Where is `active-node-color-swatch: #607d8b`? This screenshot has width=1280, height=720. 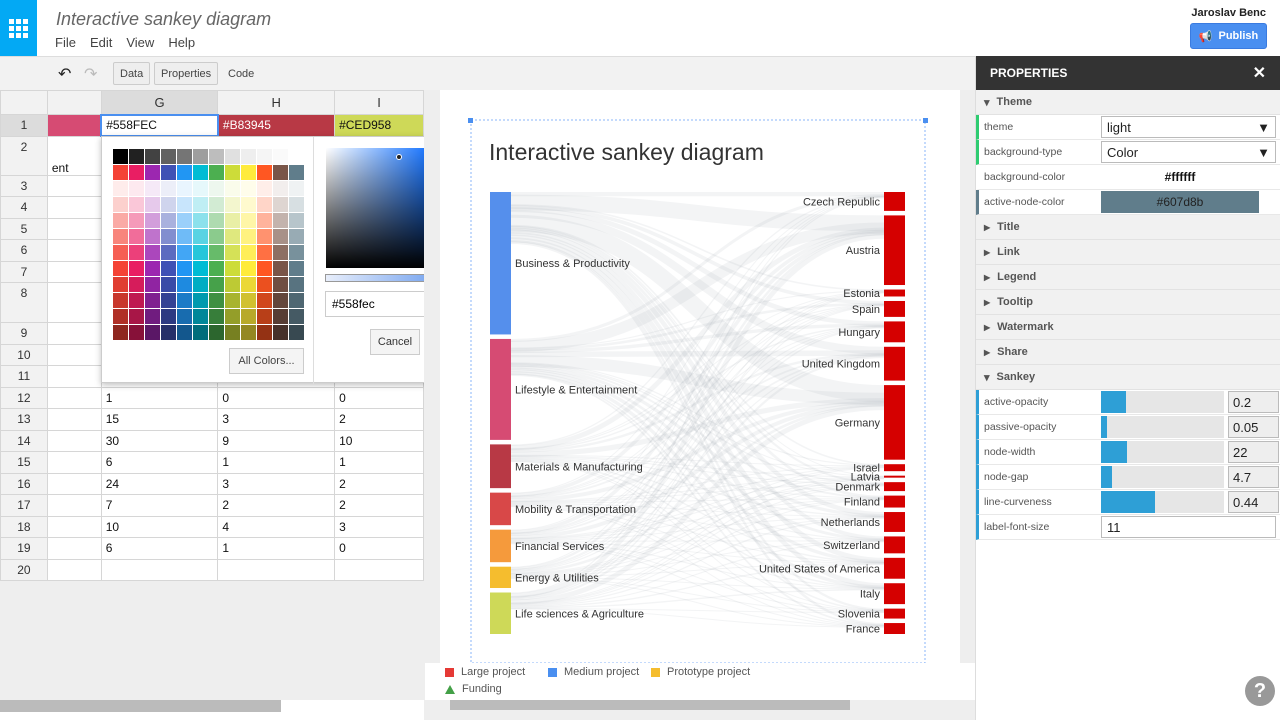
active-node-color-swatch: #607d8b is located at coordinates (1180, 202).